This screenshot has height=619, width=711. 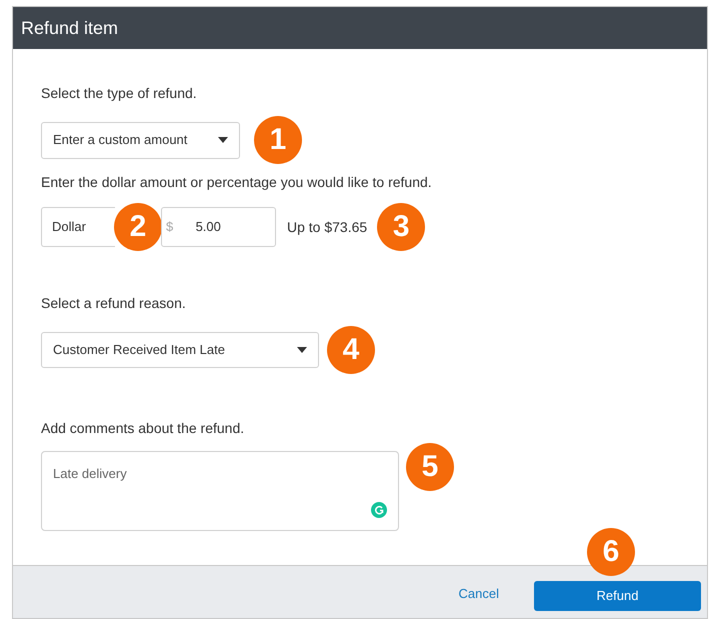 I want to click on field-label: Select a refund reason., so click(x=114, y=303).